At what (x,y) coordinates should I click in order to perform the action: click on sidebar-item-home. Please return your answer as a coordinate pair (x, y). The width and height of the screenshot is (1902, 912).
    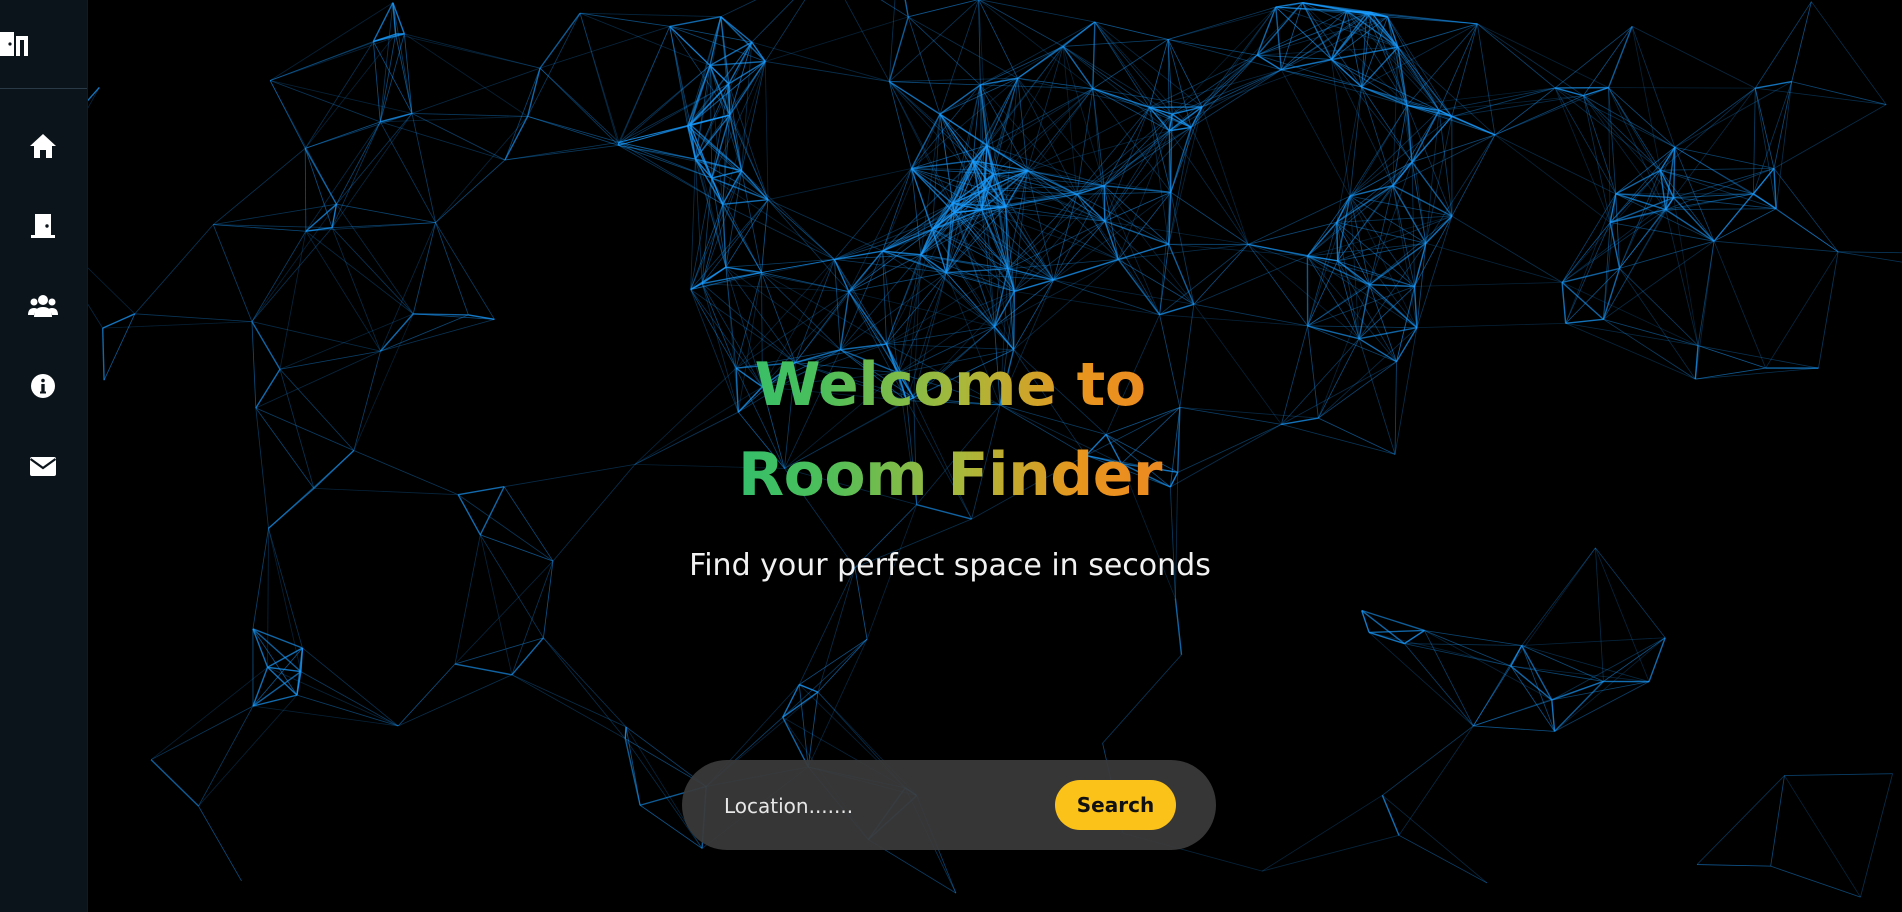
    Looking at the image, I should click on (43, 148).